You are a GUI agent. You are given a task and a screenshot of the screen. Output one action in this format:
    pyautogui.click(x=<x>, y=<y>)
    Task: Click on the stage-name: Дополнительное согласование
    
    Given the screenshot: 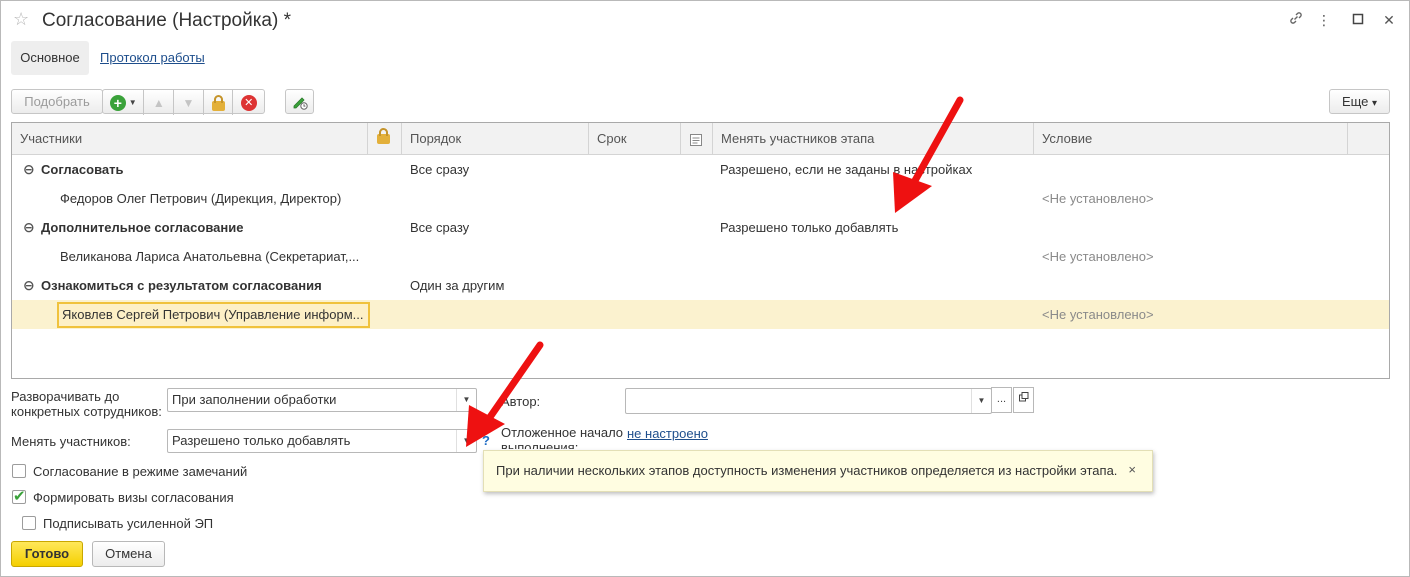 What is the action you would take?
    pyautogui.click(x=142, y=227)
    